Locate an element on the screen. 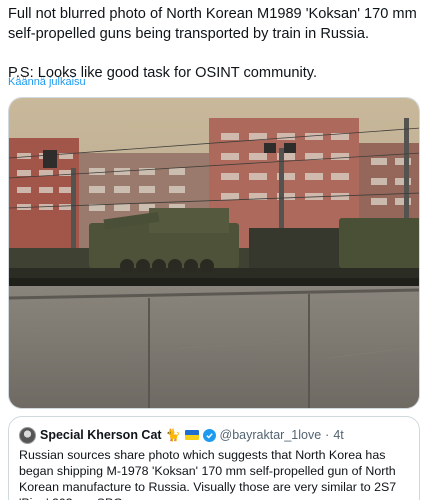 Image resolution: width=430 pixels, height=500 pixels. quoted-display-name: Special Kherson Cat is located at coordinates (101, 435).